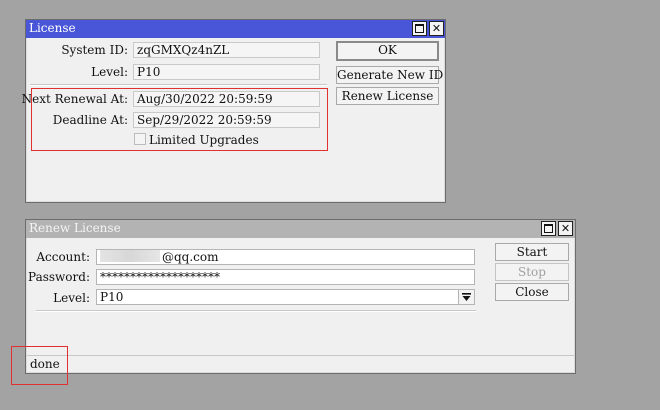  I want to click on start-button: Start, so click(532, 252).